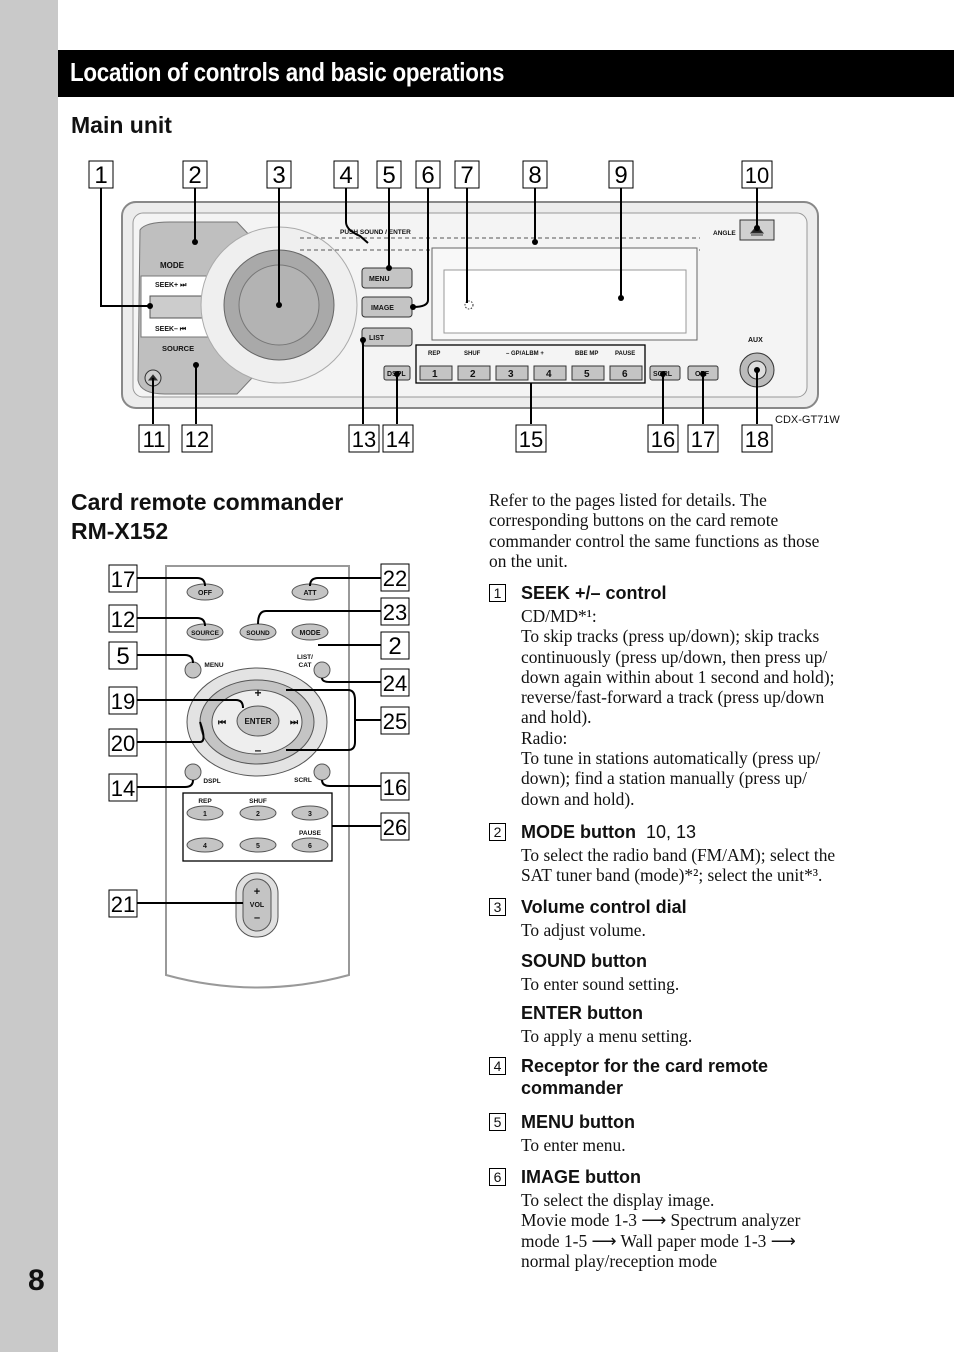 The image size is (954, 1352). I want to click on remote-callout-left: 19, so click(123, 700).